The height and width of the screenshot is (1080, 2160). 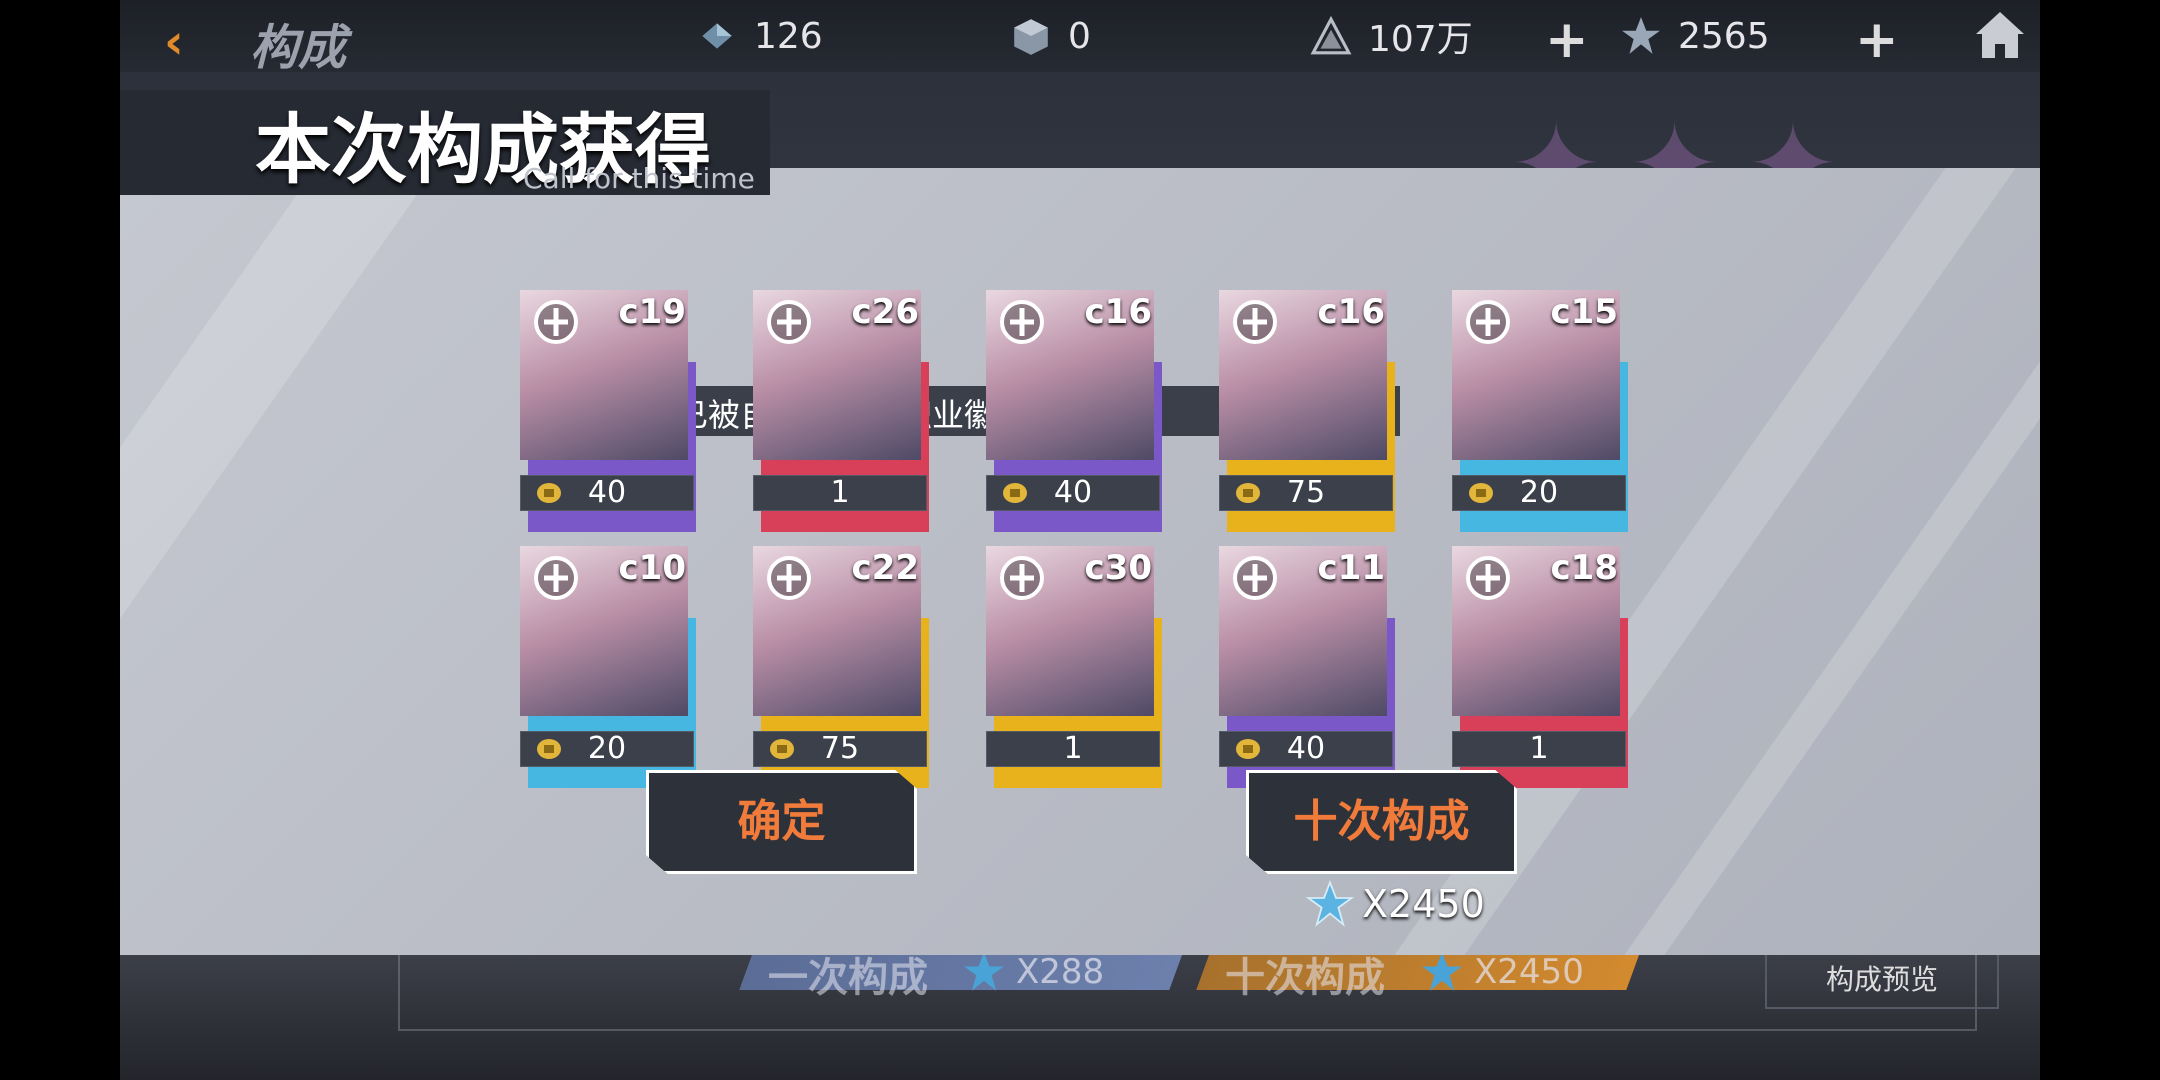 I want to click on hero-card: c18 1, so click(x=1540, y=667).